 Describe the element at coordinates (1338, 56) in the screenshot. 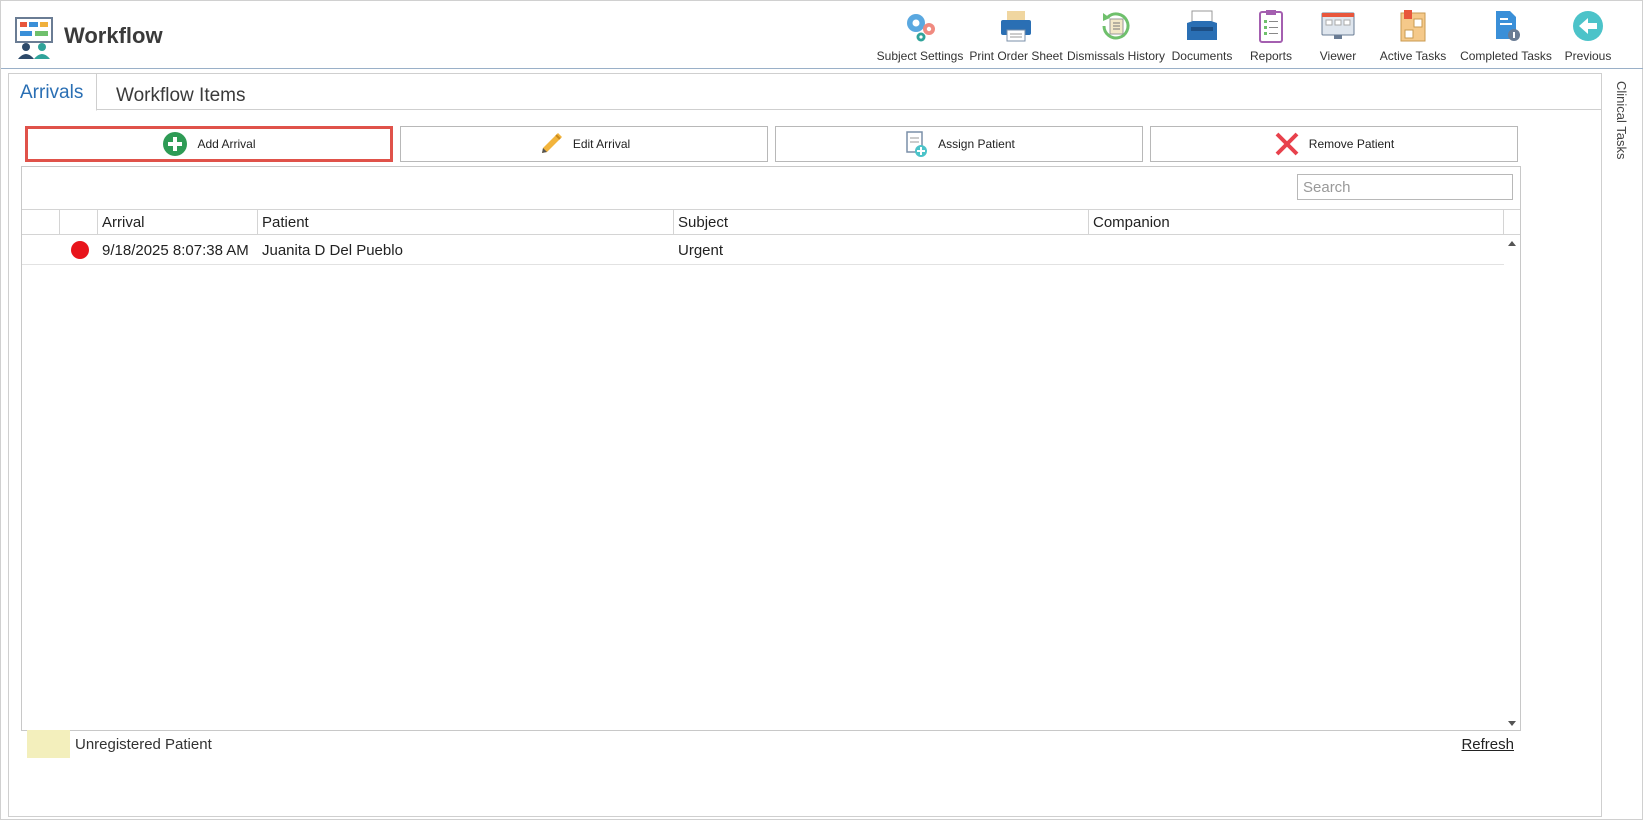

I see `toolbar-label: Viewer` at that location.